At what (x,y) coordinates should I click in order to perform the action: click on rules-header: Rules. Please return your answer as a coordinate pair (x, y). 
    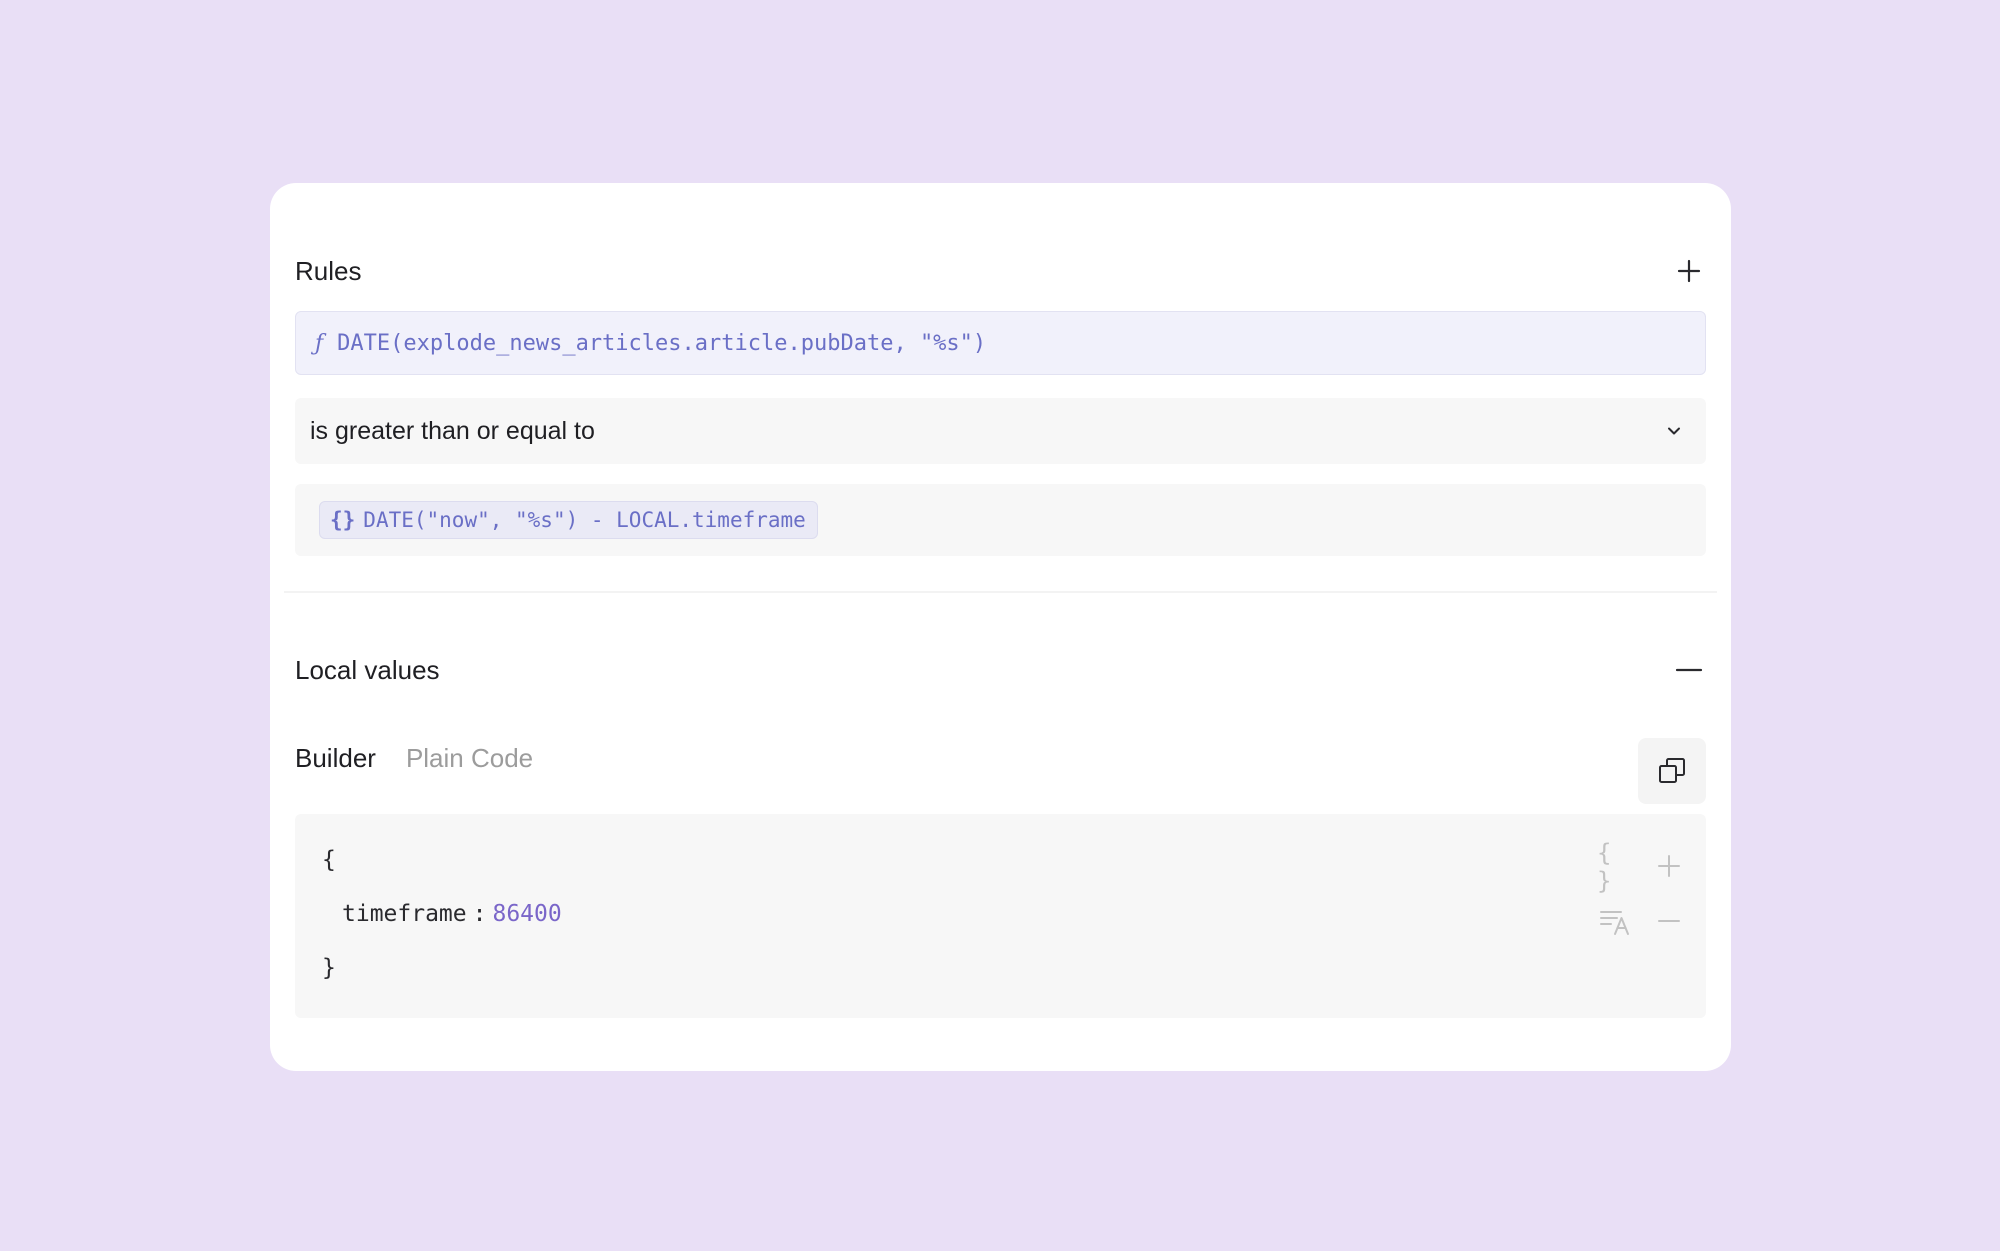
    Looking at the image, I should click on (1002, 271).